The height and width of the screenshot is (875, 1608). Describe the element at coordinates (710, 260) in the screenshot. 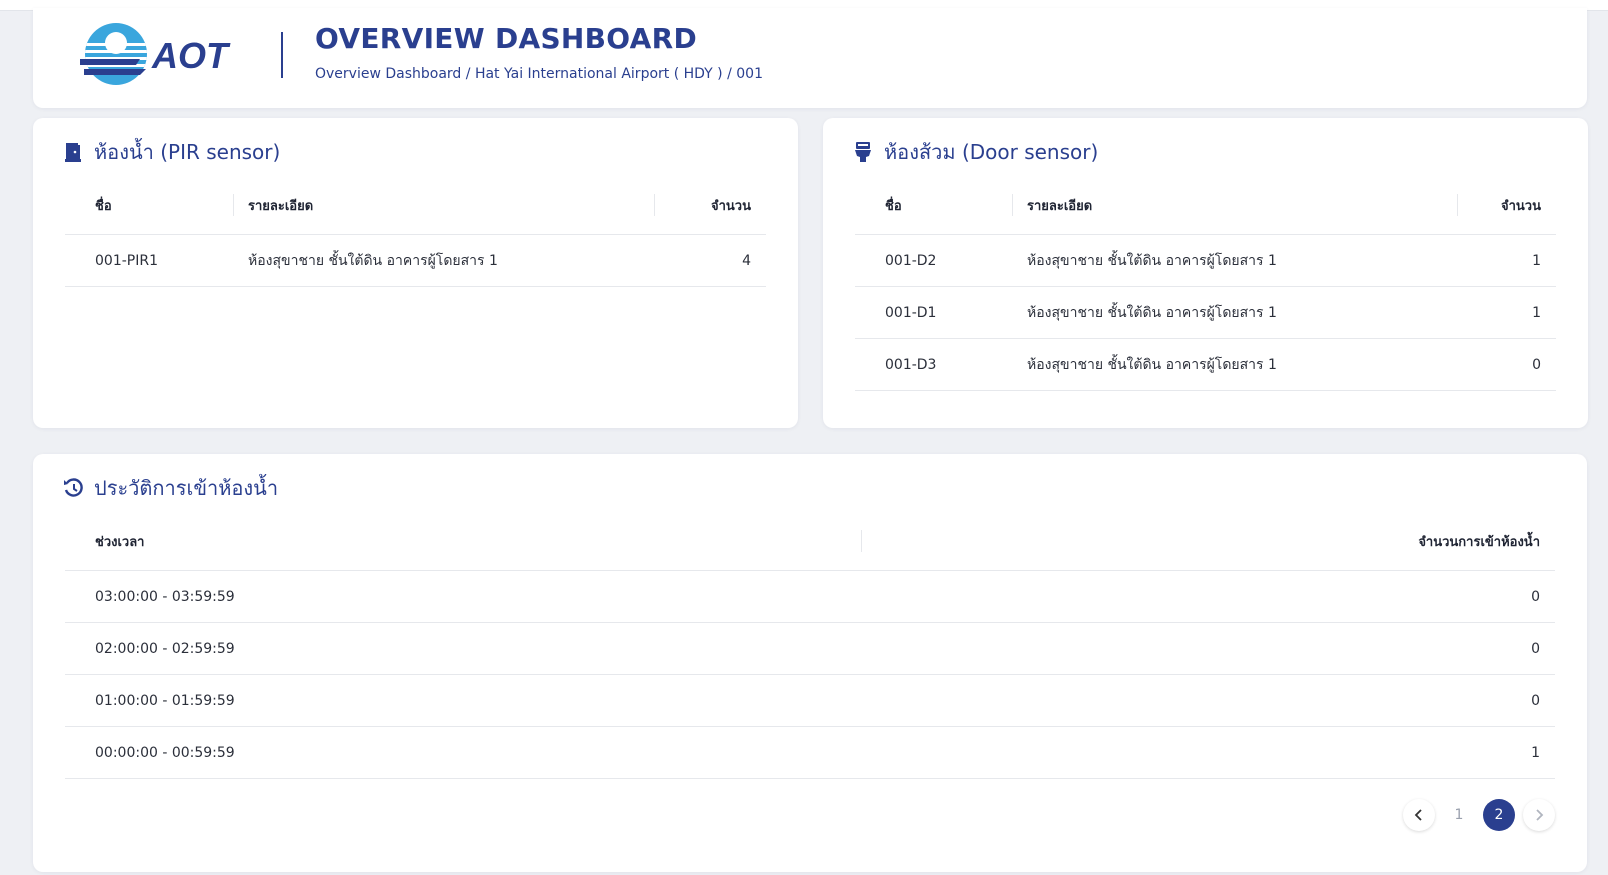

I see `cell-qty: 4` at that location.